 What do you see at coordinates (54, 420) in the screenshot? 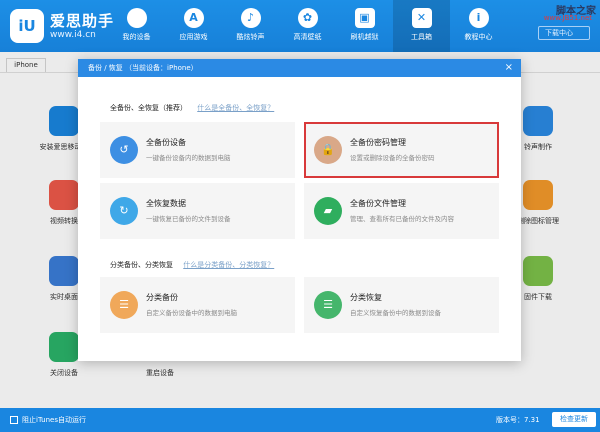
I see `block-itunes-label: 阻止iTunes自动运行` at bounding box center [54, 420].